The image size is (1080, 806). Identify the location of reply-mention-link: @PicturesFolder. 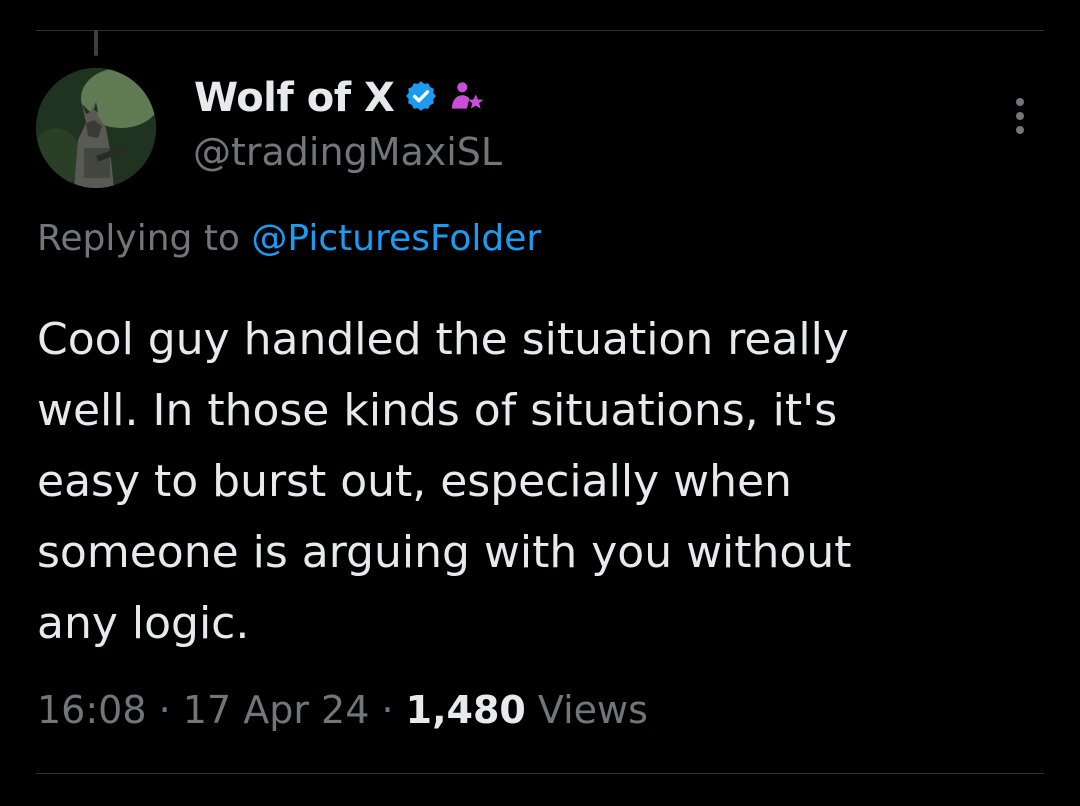
(396, 238).